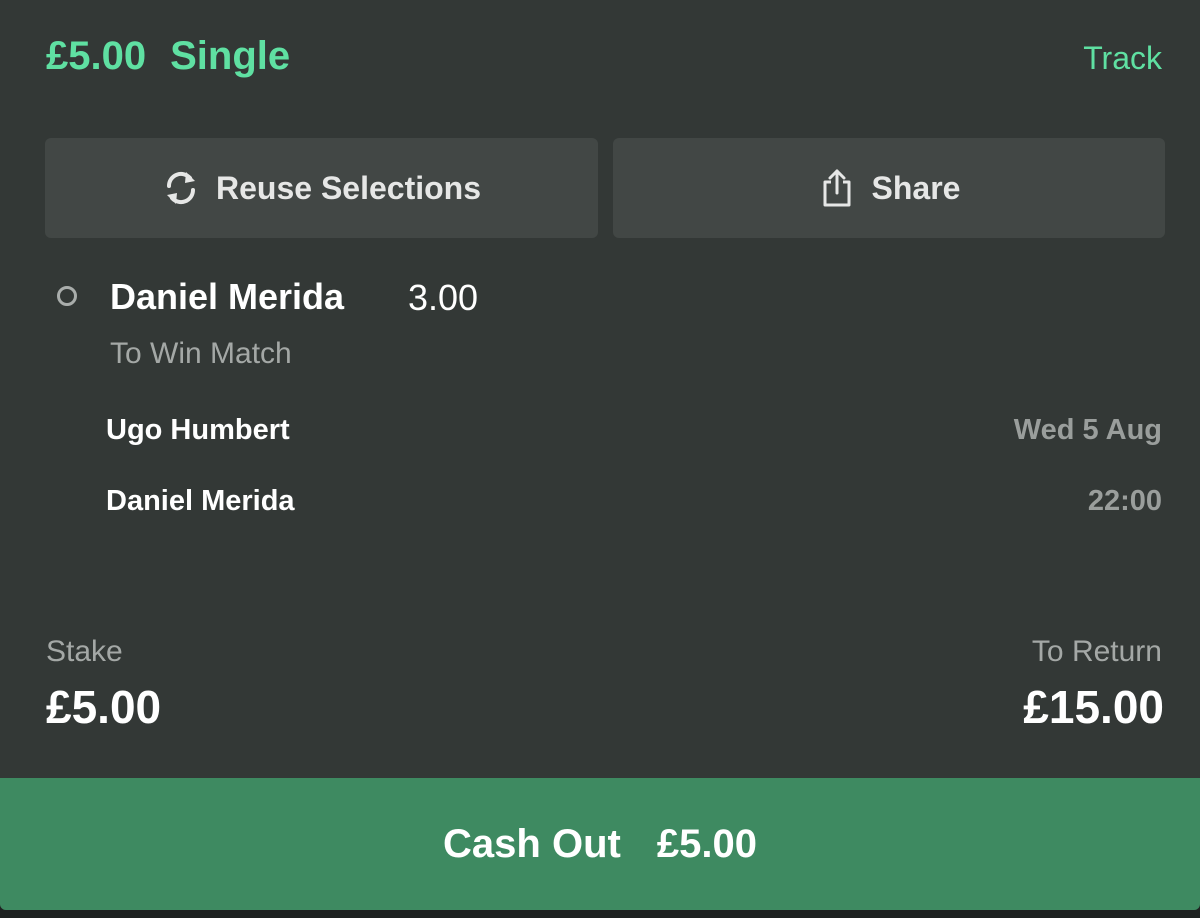 The height and width of the screenshot is (918, 1200). Describe the element at coordinates (1122, 58) in the screenshot. I see `track-link: Track` at that location.